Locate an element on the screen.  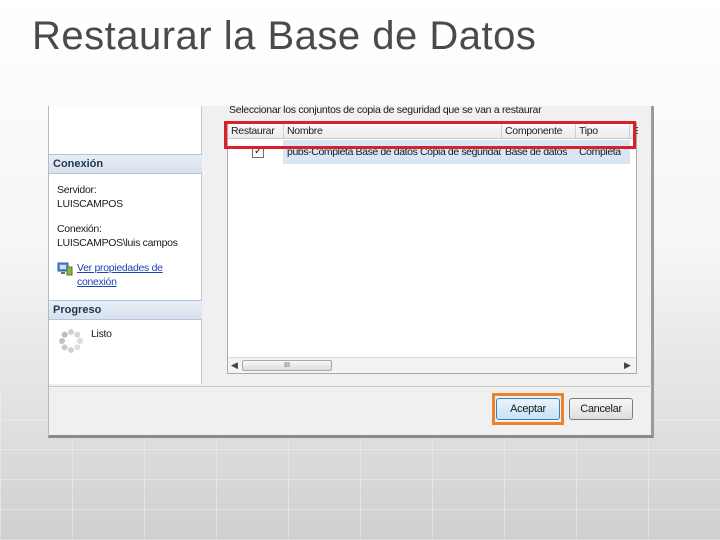
progress-spinner-icon is located at coordinates (71, 341).